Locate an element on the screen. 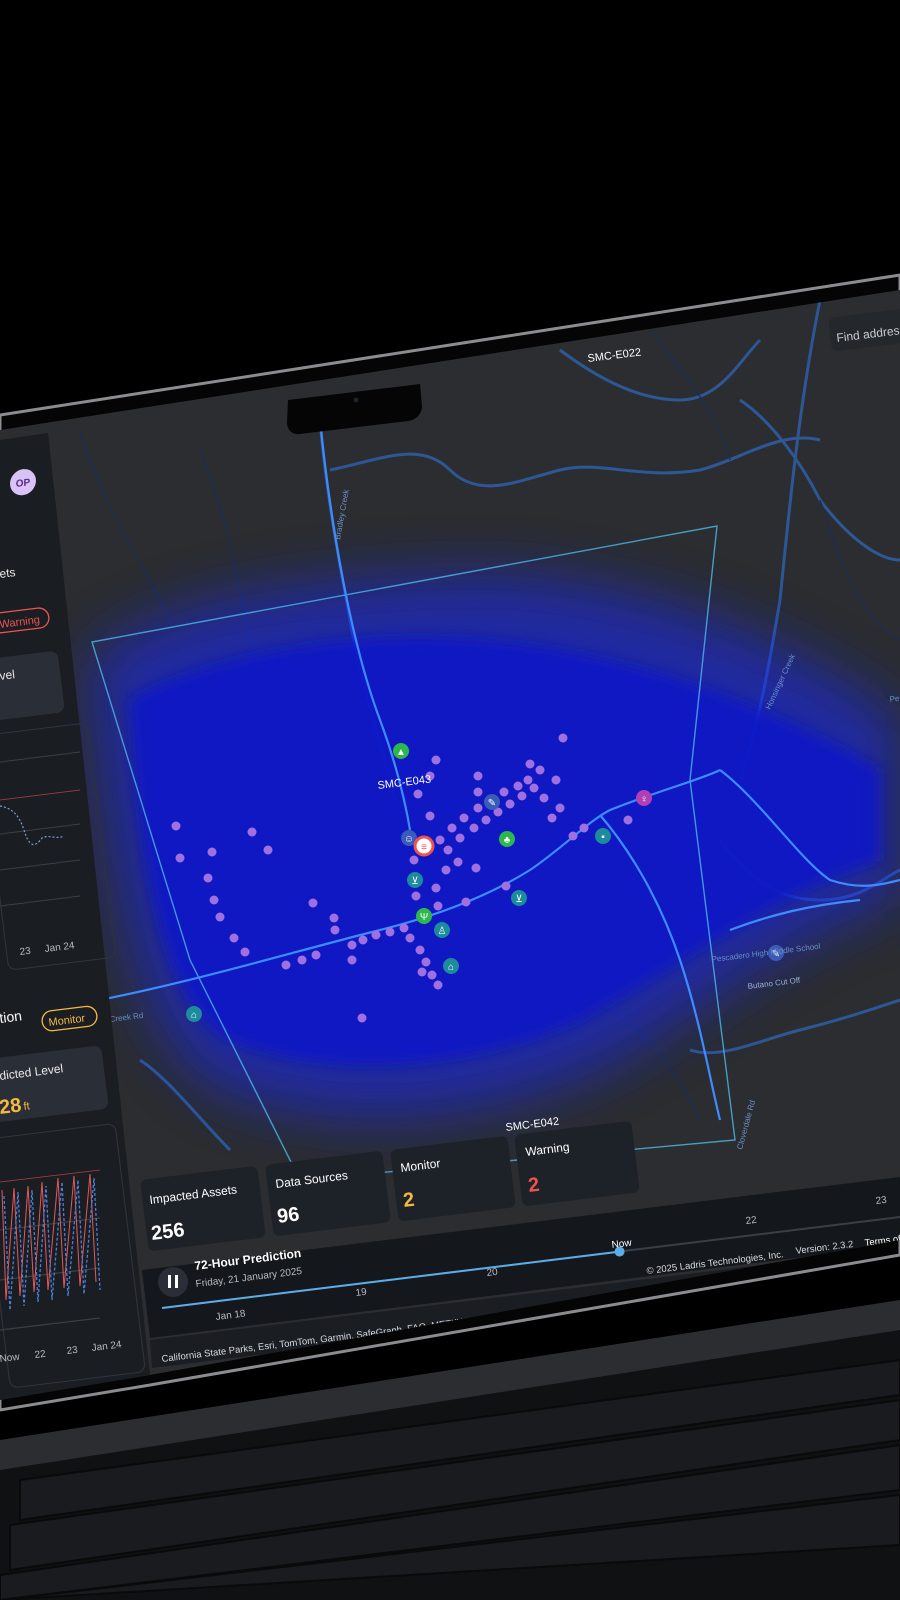 This screenshot has height=1600, width=900. stat-value: 96 is located at coordinates (288, 1215).